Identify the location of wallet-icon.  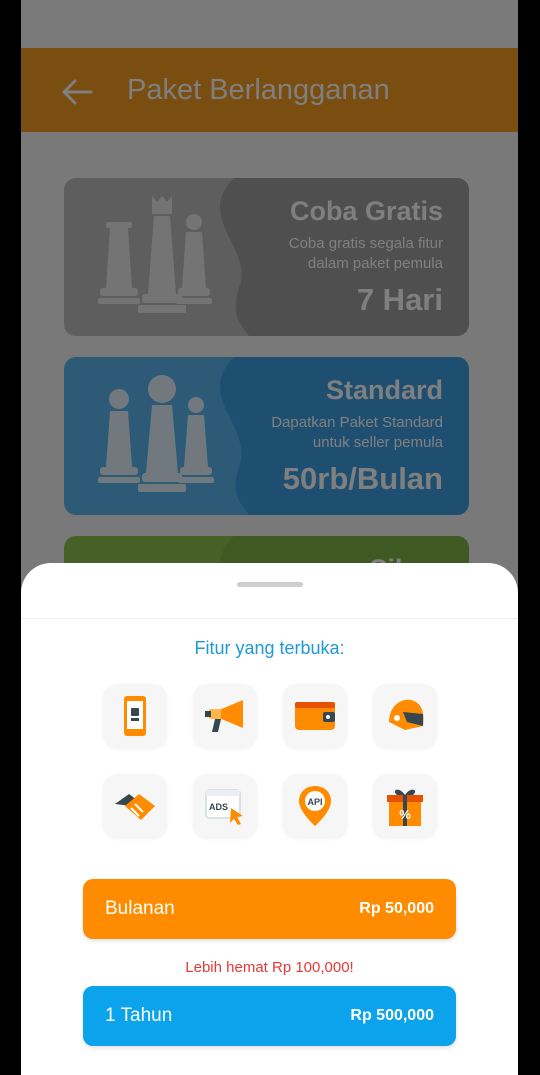
(315, 716).